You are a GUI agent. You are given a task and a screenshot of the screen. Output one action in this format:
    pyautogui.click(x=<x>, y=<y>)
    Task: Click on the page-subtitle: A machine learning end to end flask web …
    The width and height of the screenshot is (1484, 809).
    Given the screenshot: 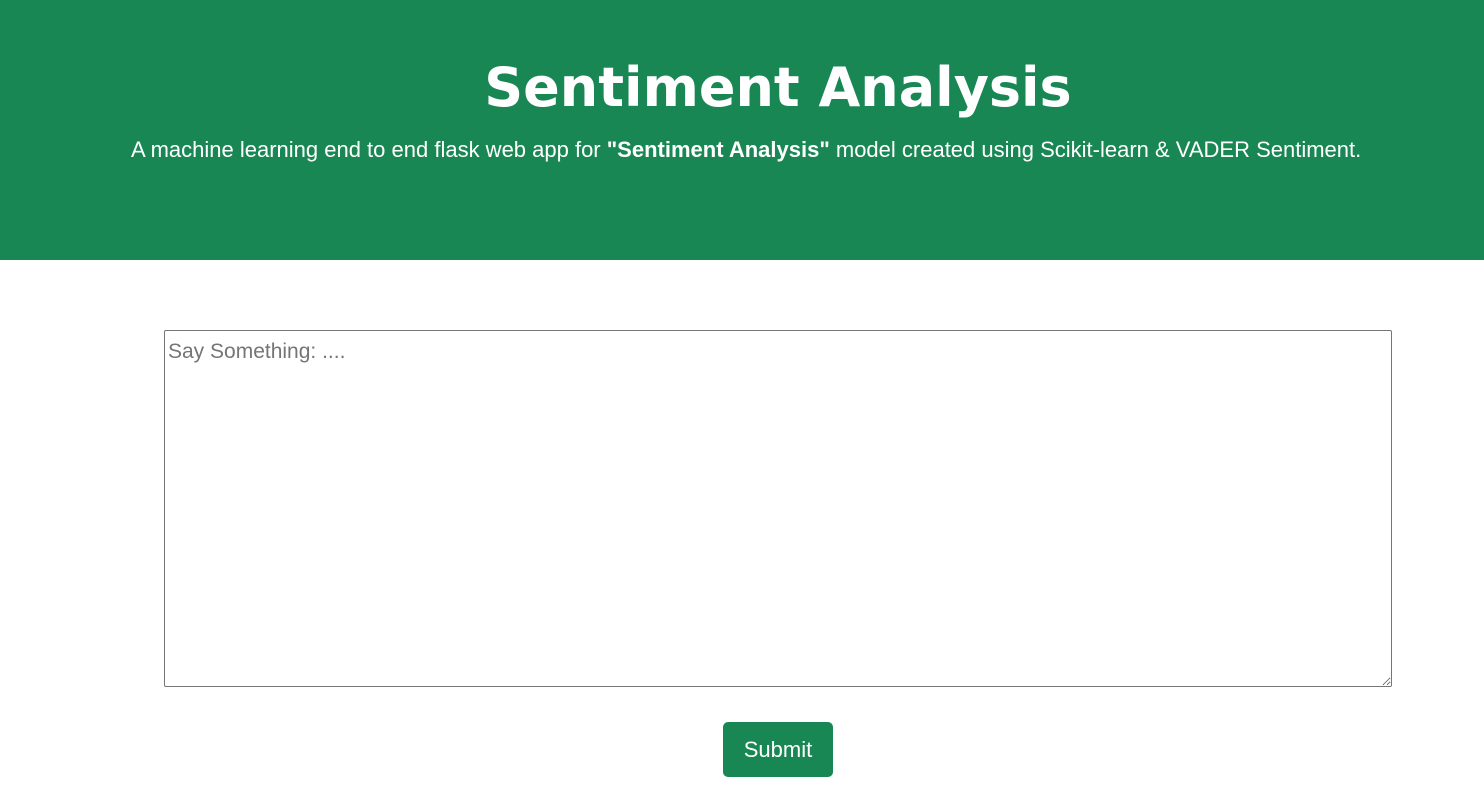 What is the action you would take?
    pyautogui.click(x=796, y=150)
    